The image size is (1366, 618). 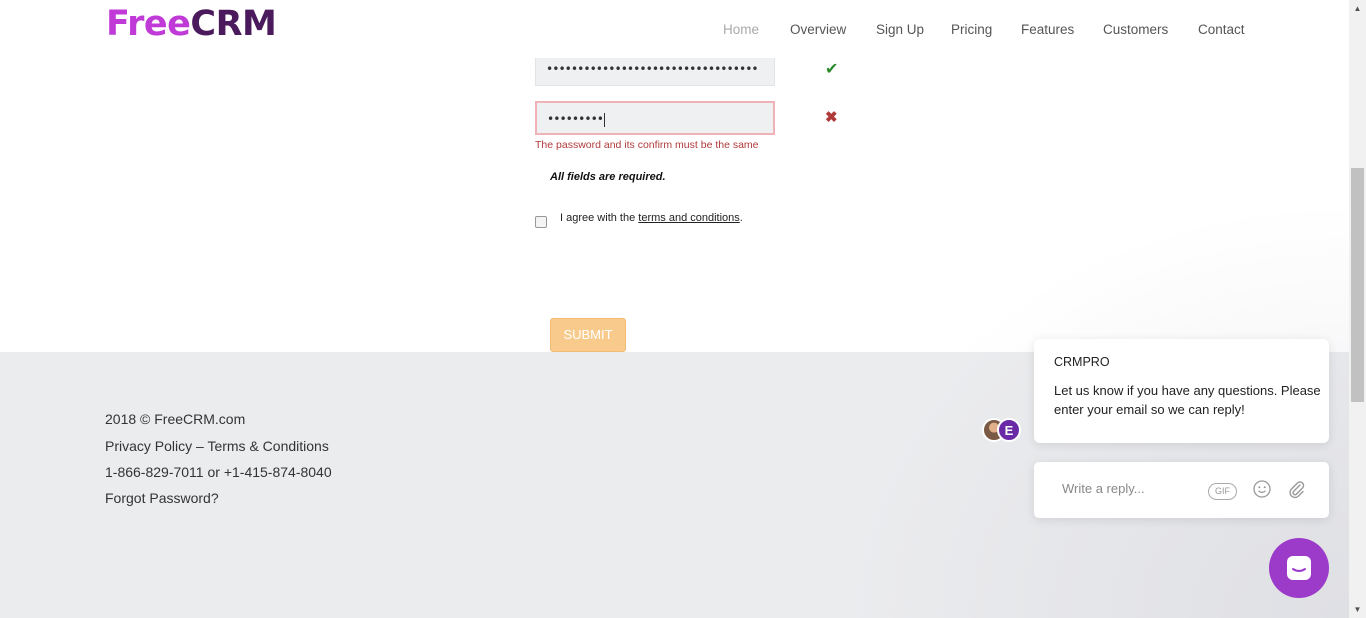 I want to click on messenger-icon, so click(x=1299, y=568).